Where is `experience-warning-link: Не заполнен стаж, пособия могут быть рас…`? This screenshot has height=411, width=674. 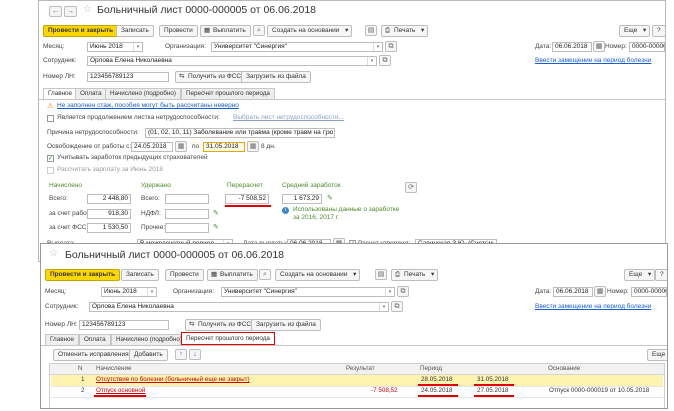
experience-warning-link: Не заполнен стаж, пособия могут быть рас… is located at coordinates (148, 105).